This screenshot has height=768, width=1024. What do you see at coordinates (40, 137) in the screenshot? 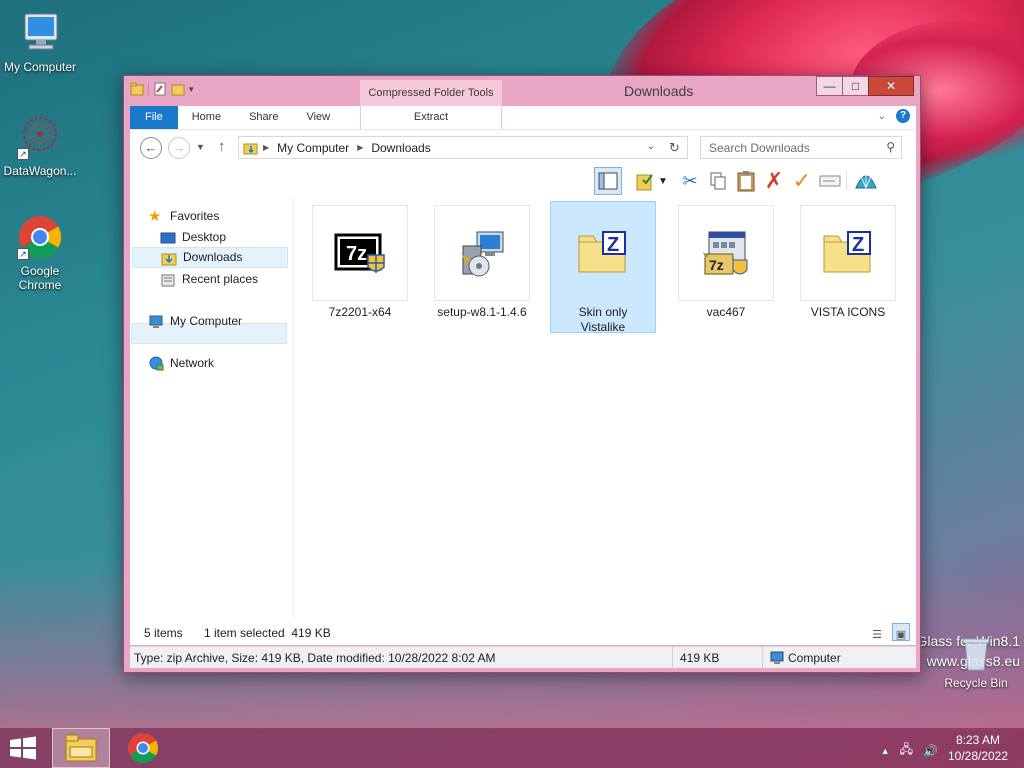
I see `datawagon-icon: ↗` at bounding box center [40, 137].